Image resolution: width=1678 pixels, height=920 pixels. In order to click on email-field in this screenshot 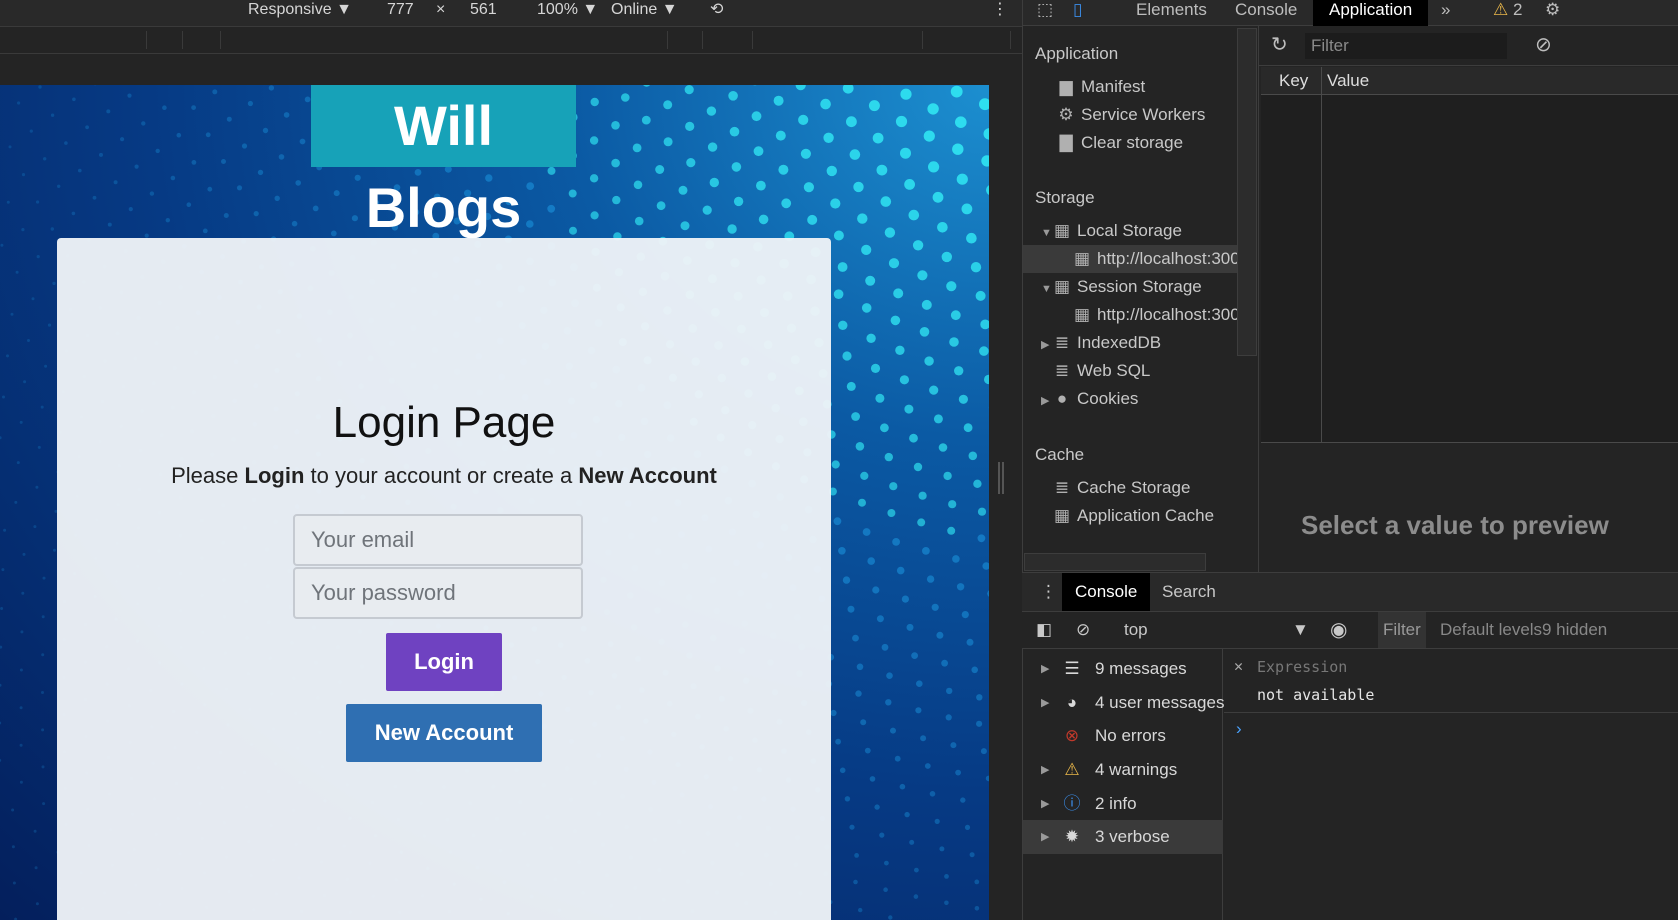, I will do `click(438, 540)`.